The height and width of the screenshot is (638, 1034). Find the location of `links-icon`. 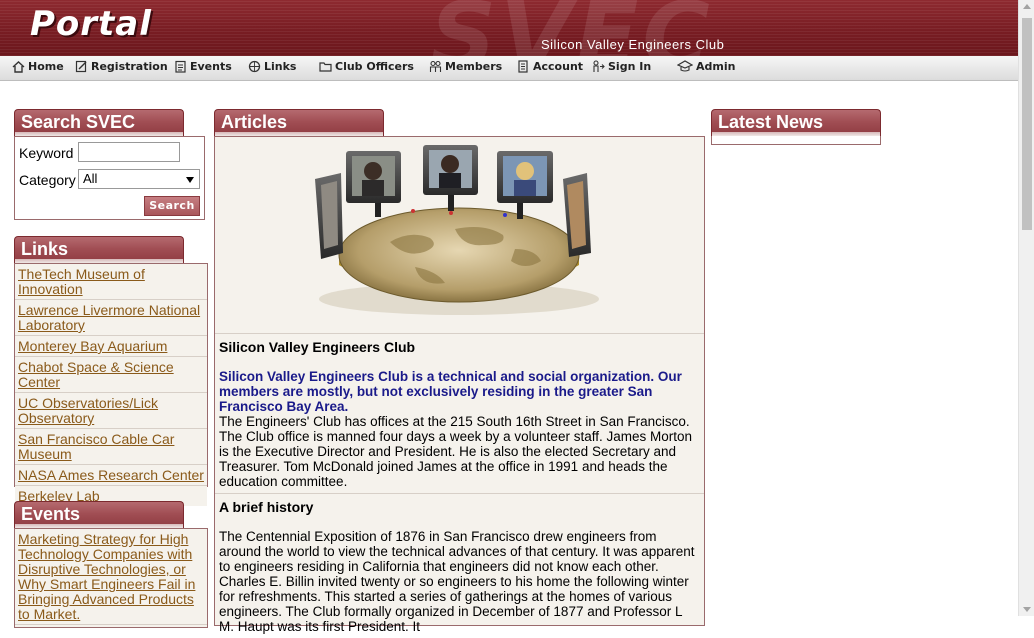

links-icon is located at coordinates (254, 66).